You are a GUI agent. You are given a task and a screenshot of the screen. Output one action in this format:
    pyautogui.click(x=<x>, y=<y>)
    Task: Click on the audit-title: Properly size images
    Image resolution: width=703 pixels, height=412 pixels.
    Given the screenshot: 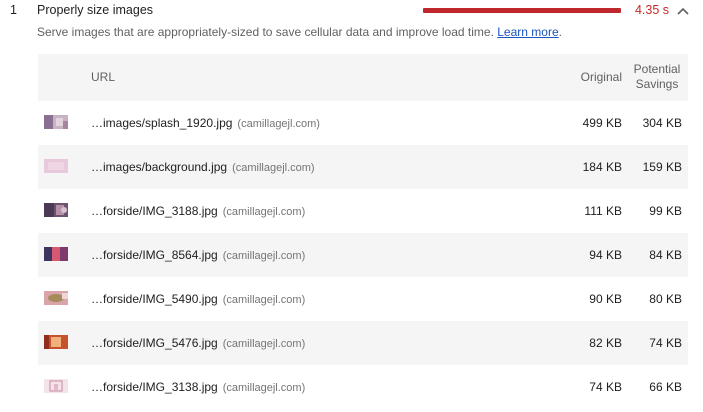 What is the action you would take?
    pyautogui.click(x=95, y=10)
    